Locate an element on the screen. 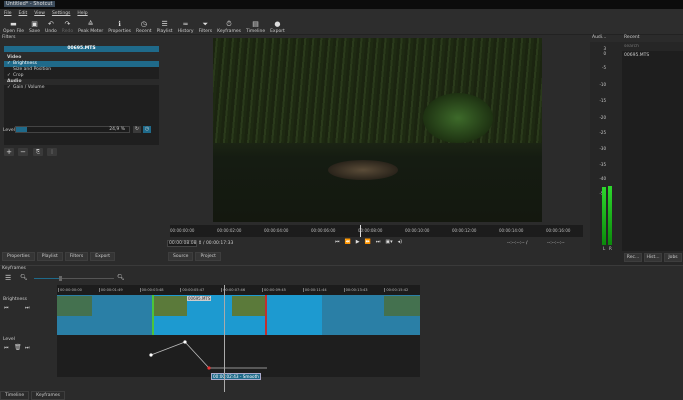  paste-filter-button: ▯ is located at coordinates (52, 152).